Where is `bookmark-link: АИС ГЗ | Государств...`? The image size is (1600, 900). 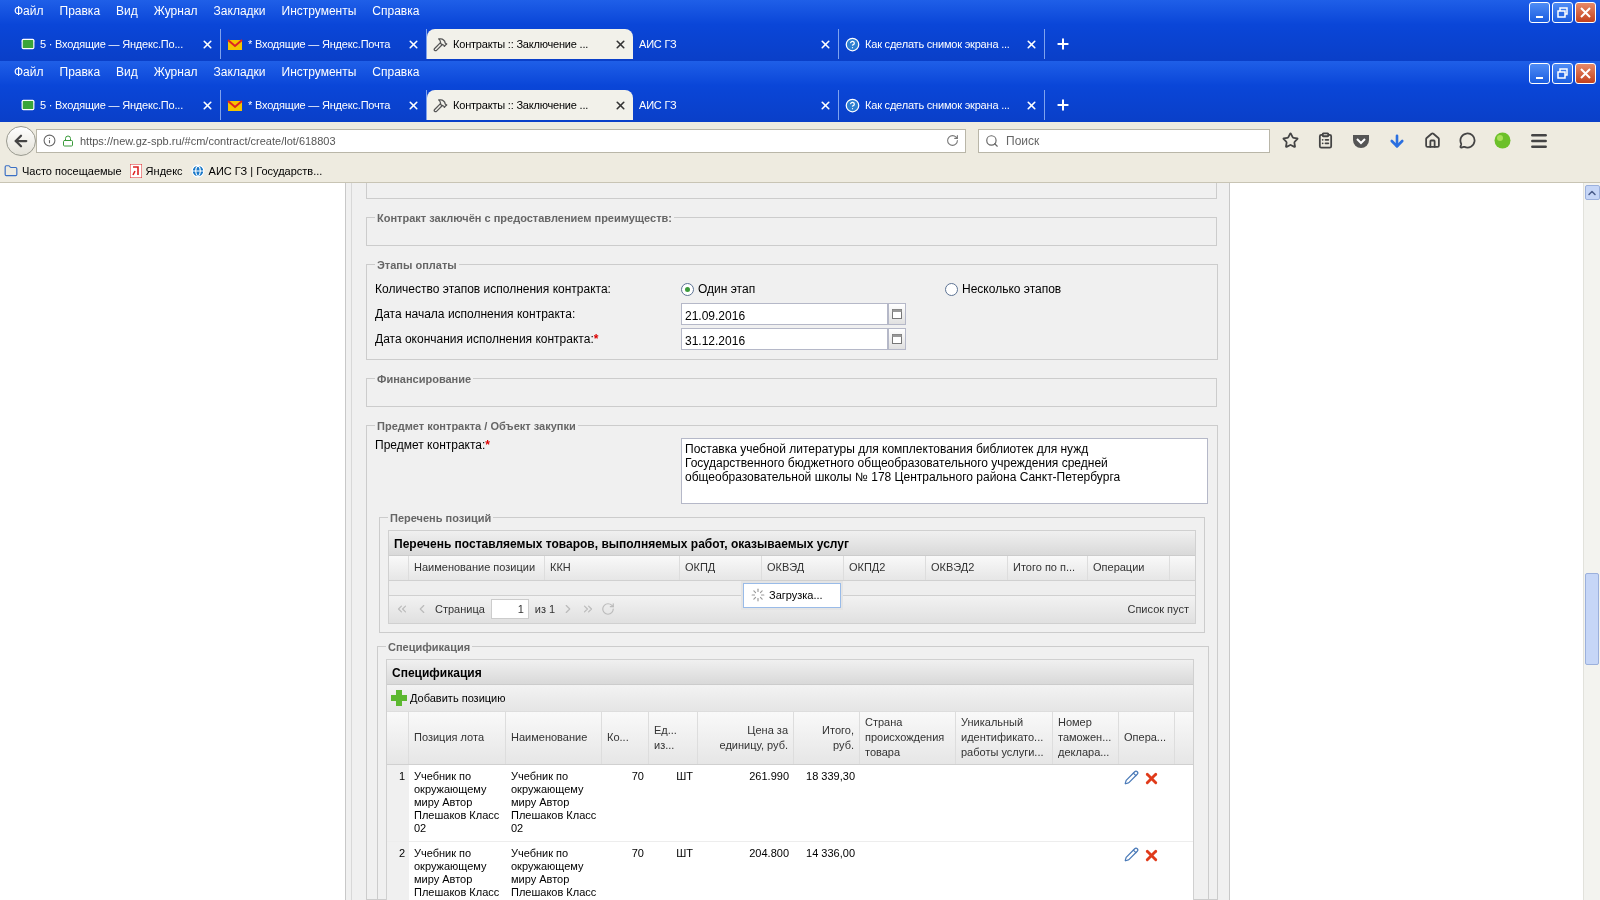 bookmark-link: АИС ГЗ | Государств... is located at coordinates (256, 170).